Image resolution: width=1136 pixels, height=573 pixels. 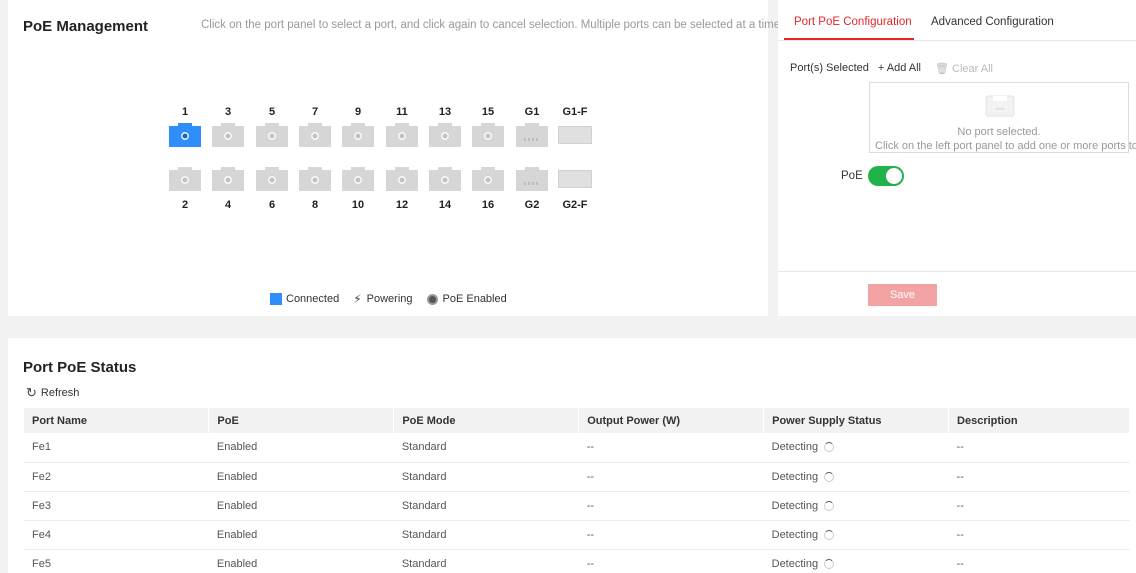 I want to click on add-all-button: + Add All, so click(x=899, y=68).